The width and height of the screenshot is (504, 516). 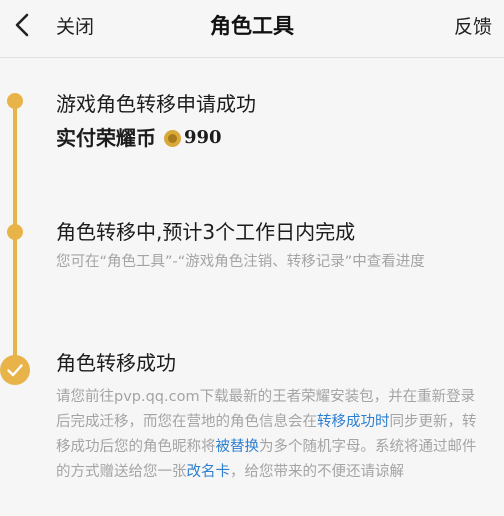 I want to click on back-button, so click(x=23, y=25).